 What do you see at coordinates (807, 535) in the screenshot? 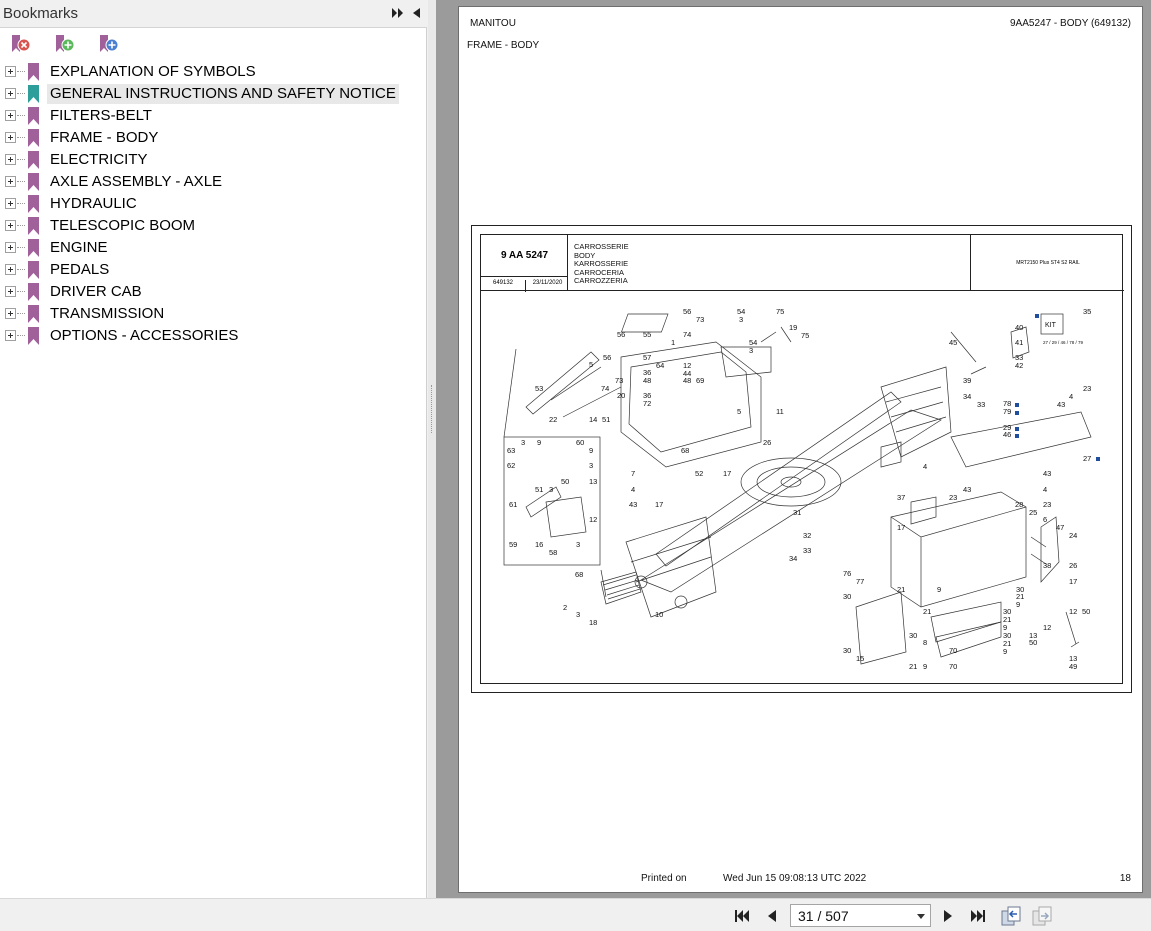
I see `svg-text: 32` at bounding box center [807, 535].